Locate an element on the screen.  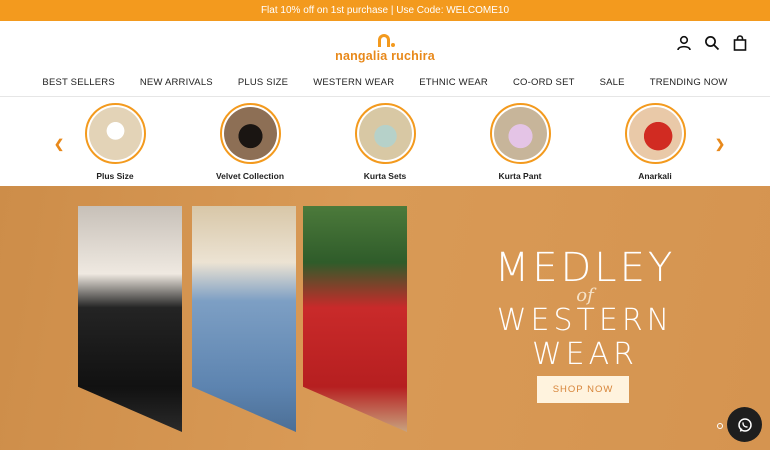
search-icon is located at coordinates (712, 43).